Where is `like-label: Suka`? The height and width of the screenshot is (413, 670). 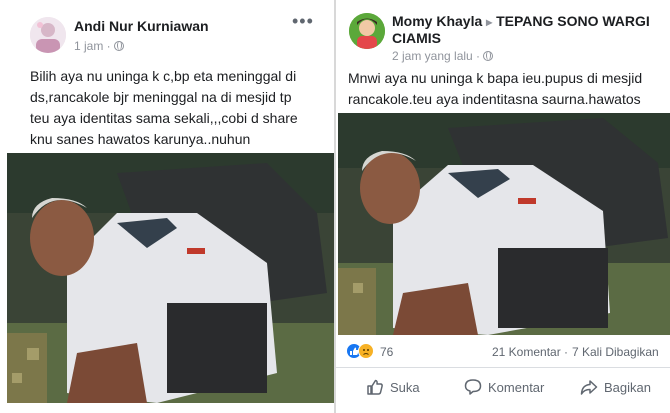 like-label: Suka is located at coordinates (405, 387).